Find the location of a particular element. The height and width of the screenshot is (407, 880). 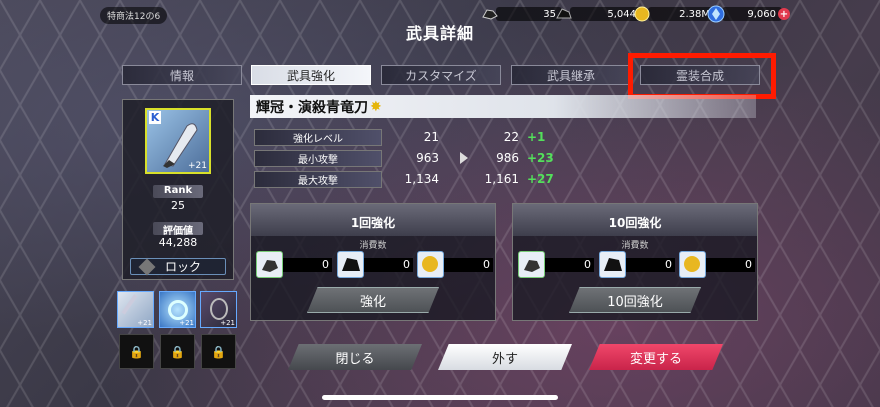

resource-dark-ore: 5,044 is located at coordinates (598, 14).